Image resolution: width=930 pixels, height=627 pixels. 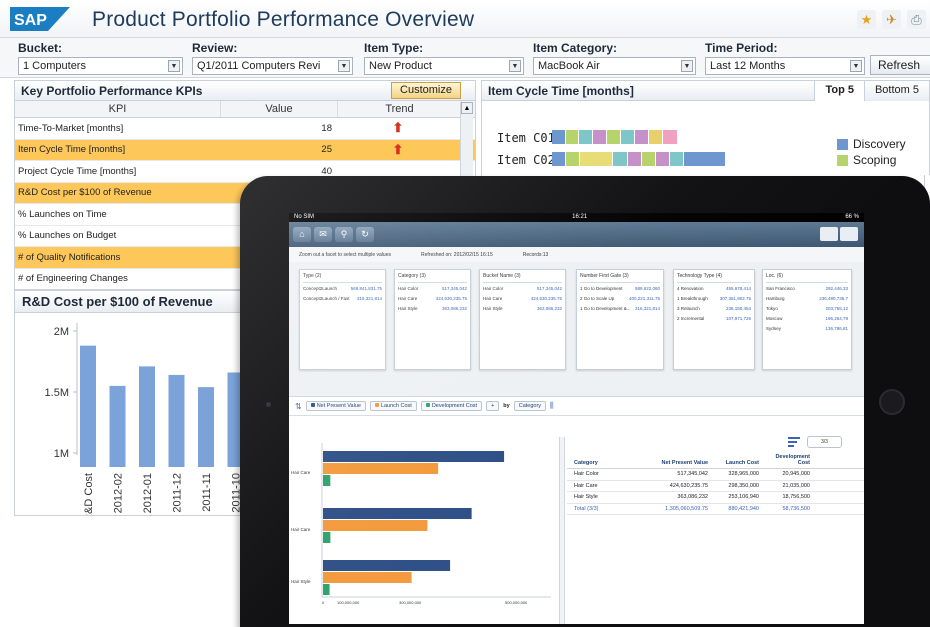 What do you see at coordinates (279, 109) in the screenshot?
I see `value-column-header: Value` at bounding box center [279, 109].